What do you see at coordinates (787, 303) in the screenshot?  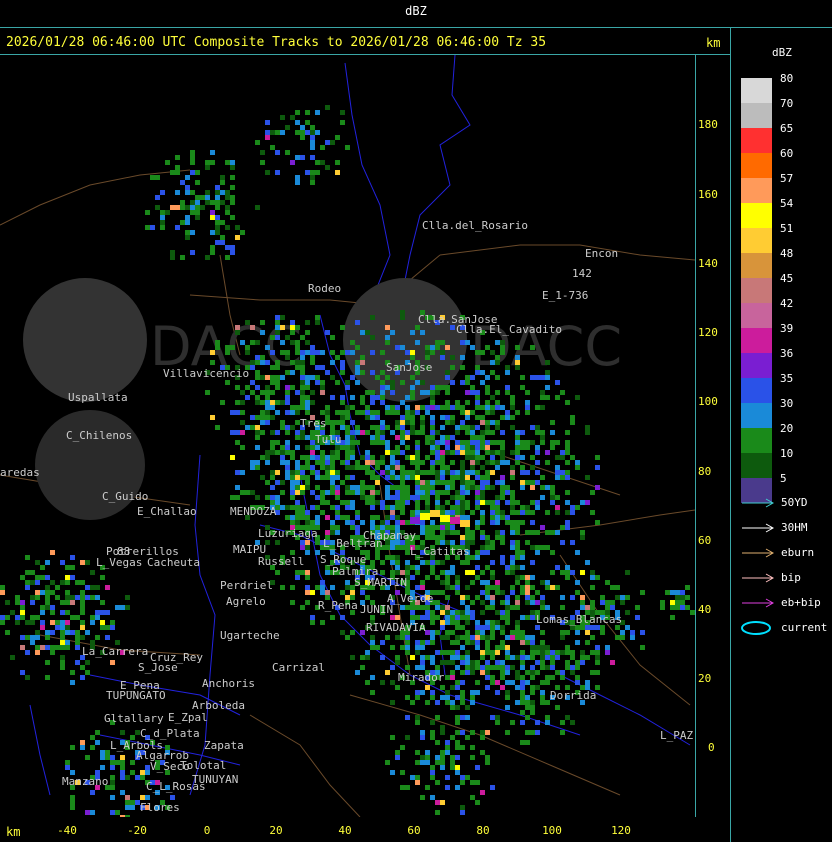 I see `legend-value-label: 42` at bounding box center [787, 303].